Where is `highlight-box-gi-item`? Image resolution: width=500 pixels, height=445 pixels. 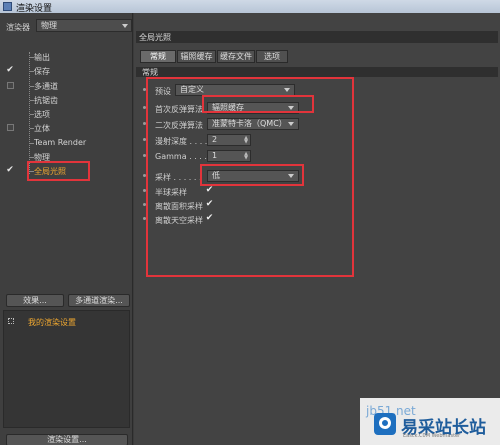 highlight-box-gi-item is located at coordinates (58, 171).